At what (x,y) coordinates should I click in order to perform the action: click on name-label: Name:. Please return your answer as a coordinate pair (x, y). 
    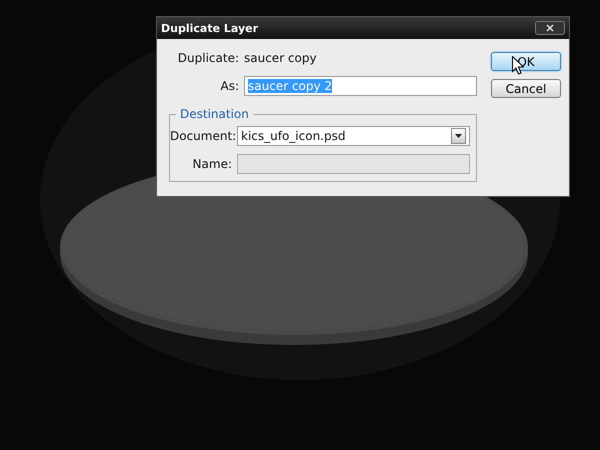
    Looking at the image, I should click on (212, 164).